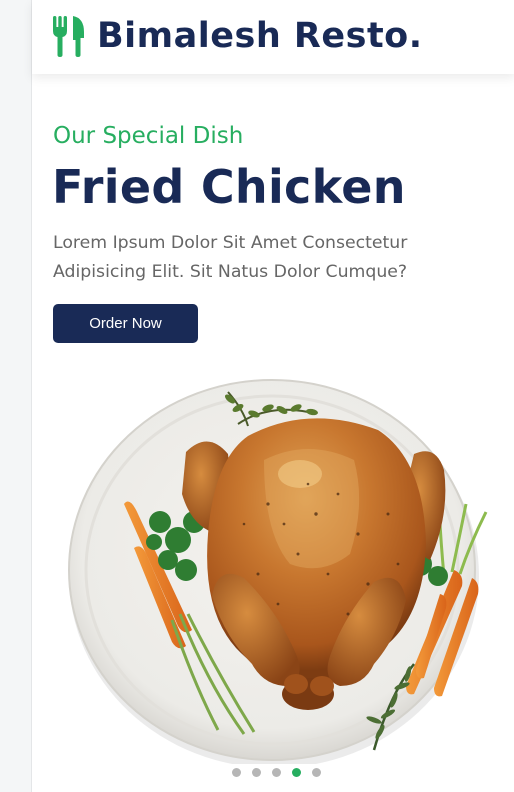  What do you see at coordinates (125, 323) in the screenshot?
I see `order-now-button: Order Now` at bounding box center [125, 323].